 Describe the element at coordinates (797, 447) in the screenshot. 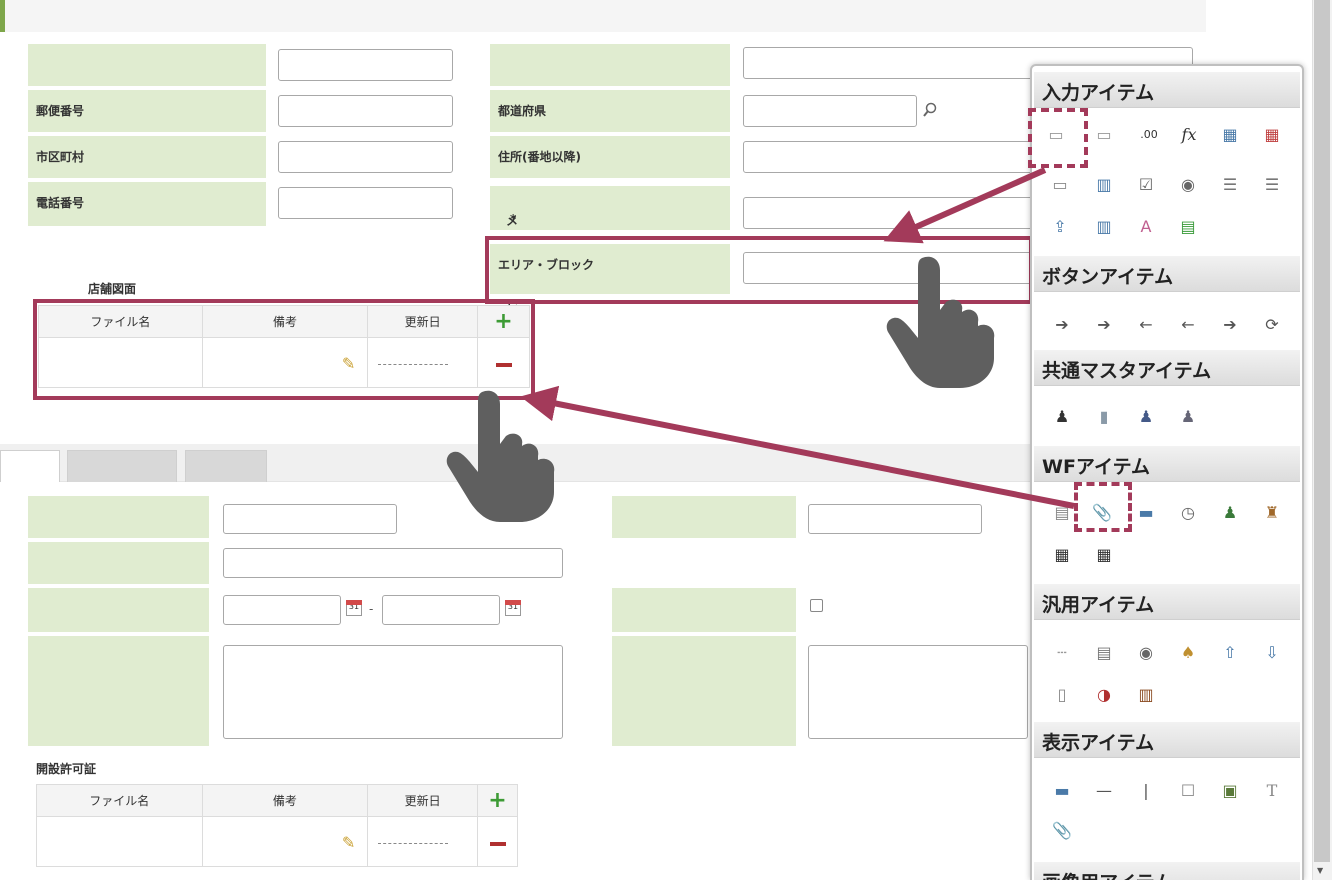

I see `arrow-to-table` at that location.